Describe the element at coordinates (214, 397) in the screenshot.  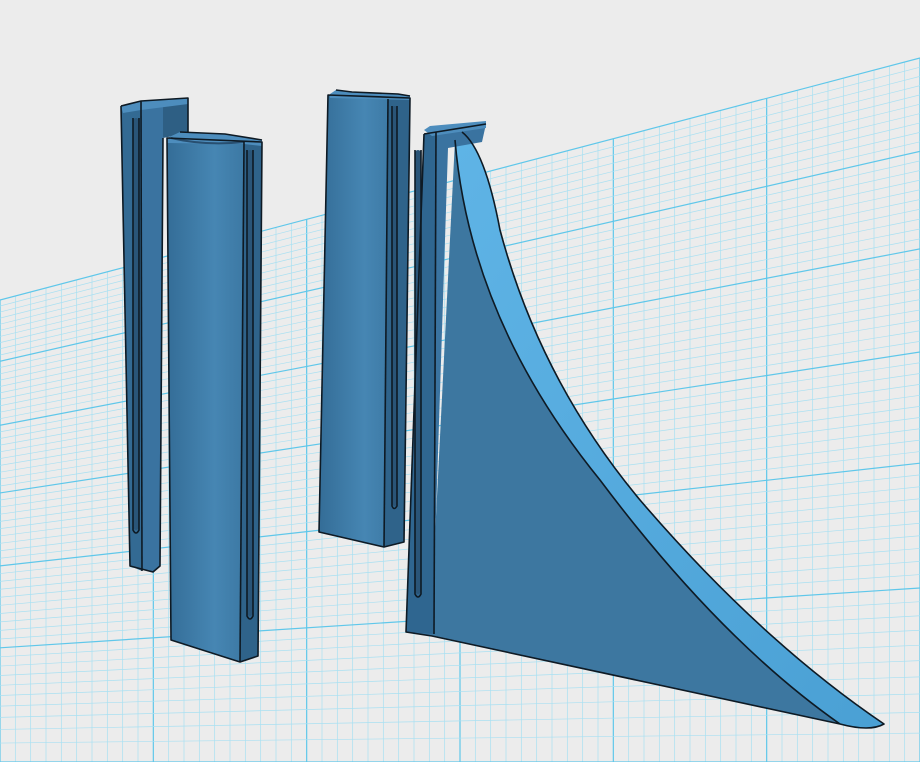
I see `channel-post` at that location.